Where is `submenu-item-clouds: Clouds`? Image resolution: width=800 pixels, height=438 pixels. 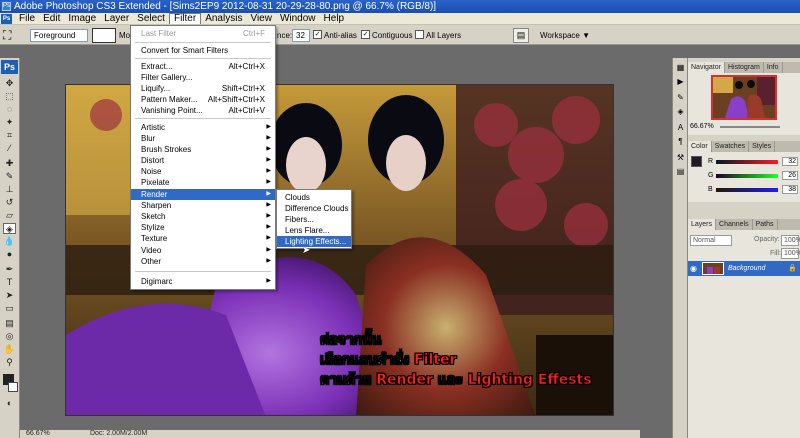 submenu-item-clouds: Clouds is located at coordinates (314, 197).